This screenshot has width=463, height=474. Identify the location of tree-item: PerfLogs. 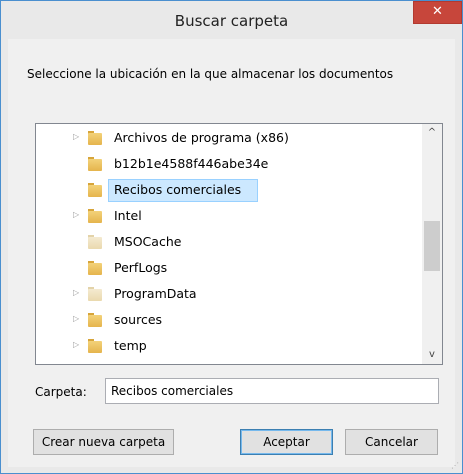
(228, 268).